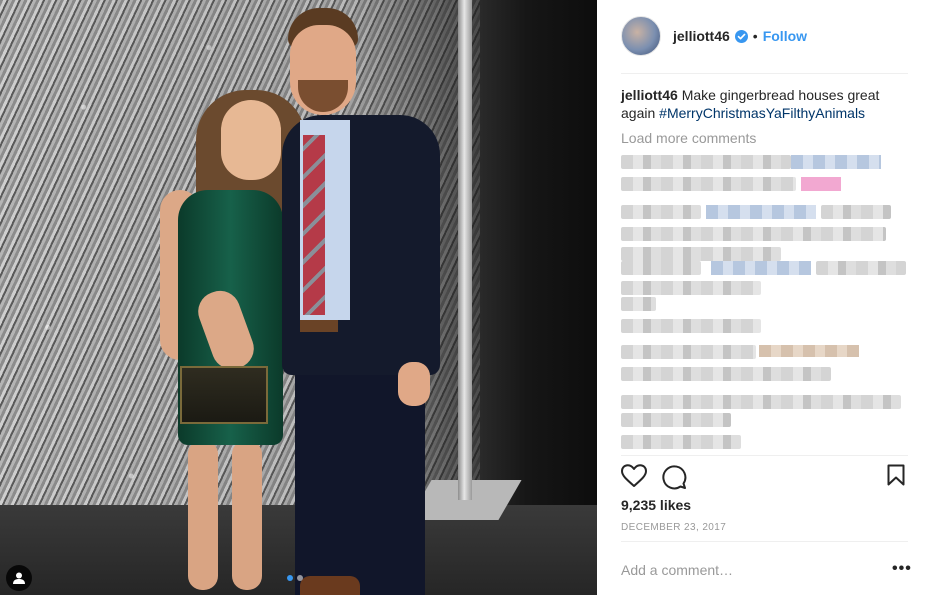 This screenshot has height=595, width=929. I want to click on carousel-dot-active, so click(290, 578).